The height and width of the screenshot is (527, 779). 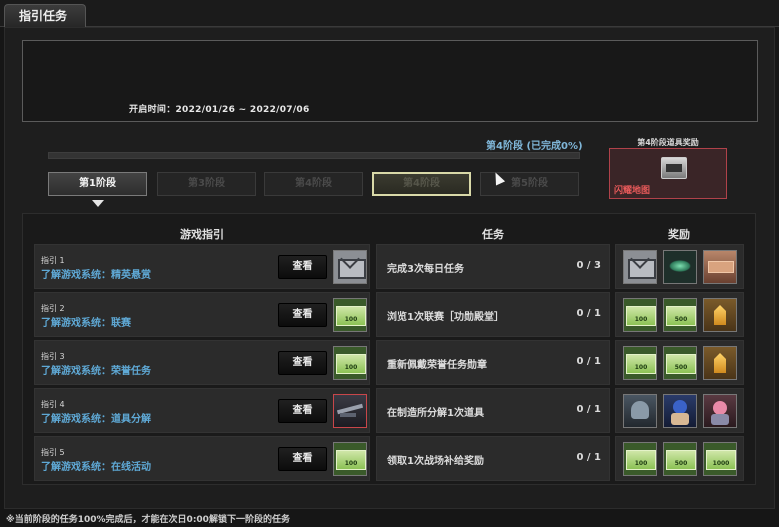 What do you see at coordinates (45, 16) in the screenshot?
I see `tab-guide-tasks: 指引任务` at bounding box center [45, 16].